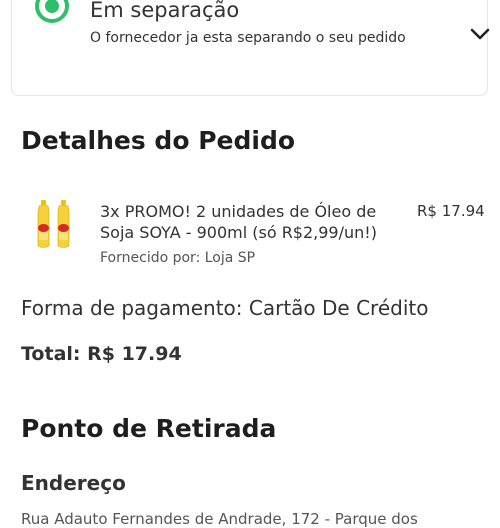 Image resolution: width=500 pixels, height=528 pixels. What do you see at coordinates (451, 211) in the screenshot?
I see `item-price: R$ 17.94` at bounding box center [451, 211].